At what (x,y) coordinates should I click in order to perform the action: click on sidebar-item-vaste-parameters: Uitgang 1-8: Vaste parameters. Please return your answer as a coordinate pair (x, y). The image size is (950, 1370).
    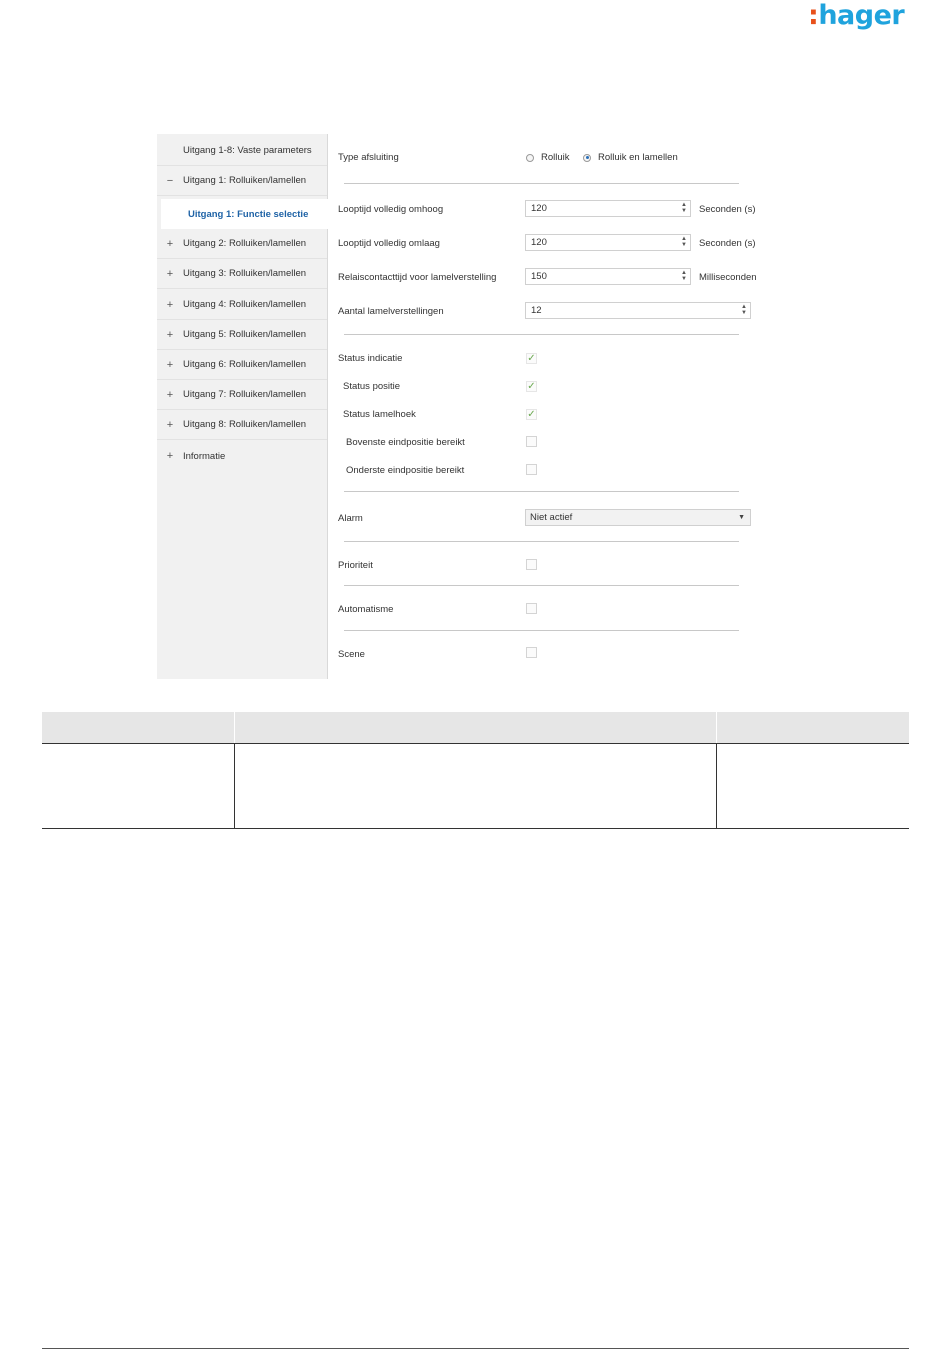
    Looking at the image, I should click on (242, 151).